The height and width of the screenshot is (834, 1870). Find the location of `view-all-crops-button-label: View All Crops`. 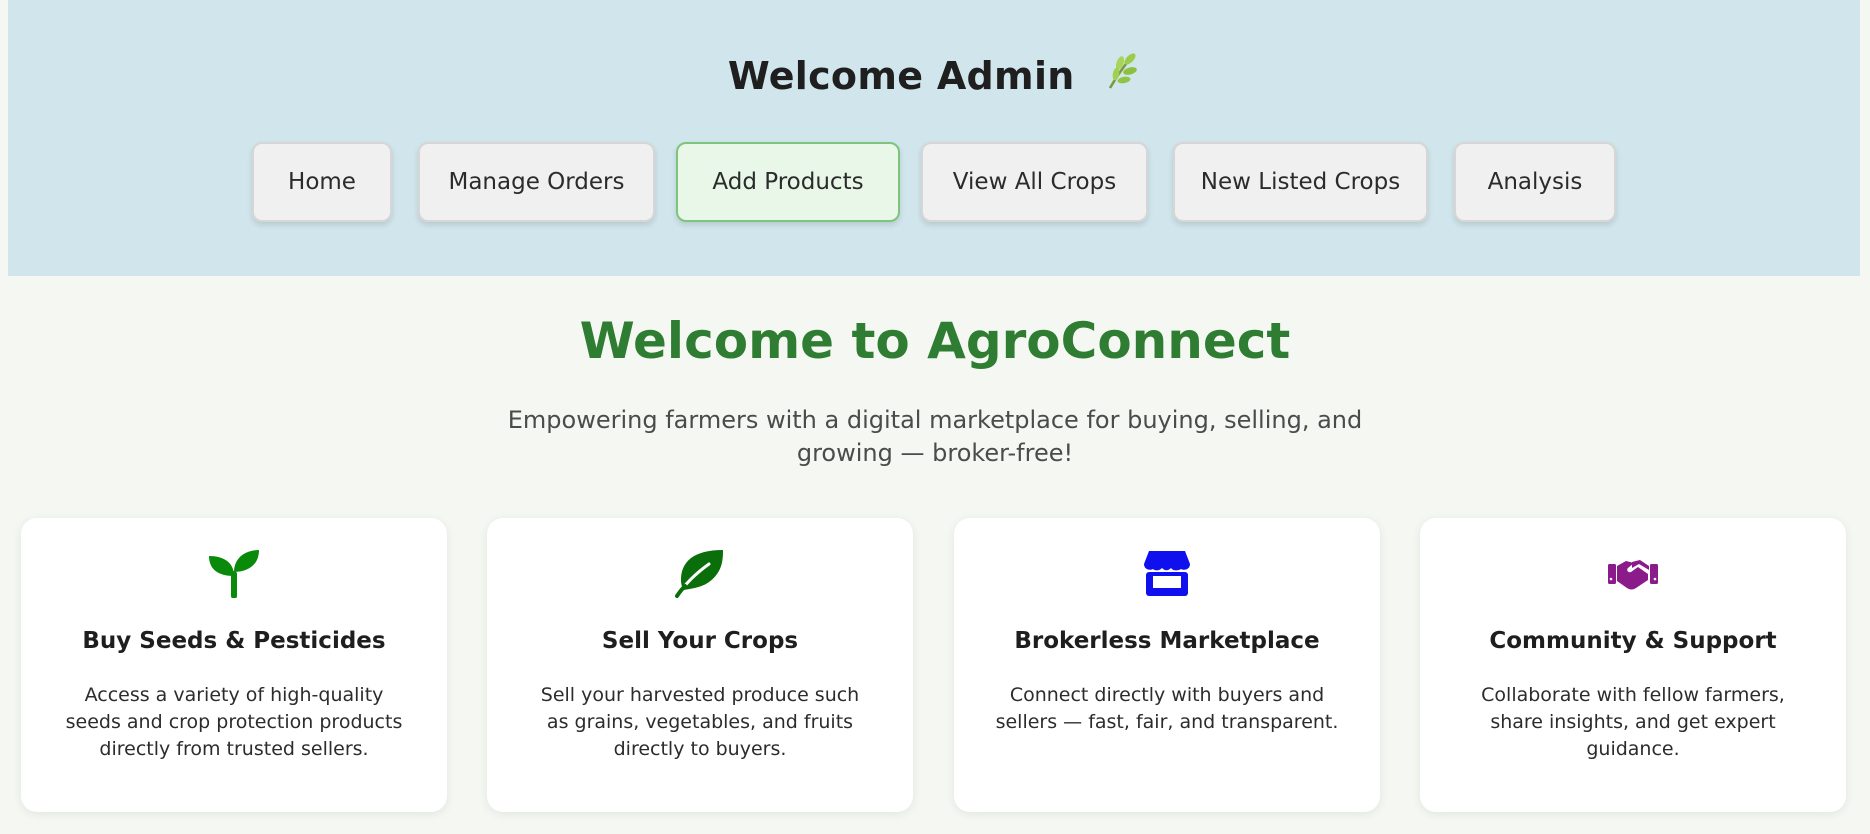

view-all-crops-button-label: View All Crops is located at coordinates (1034, 182).